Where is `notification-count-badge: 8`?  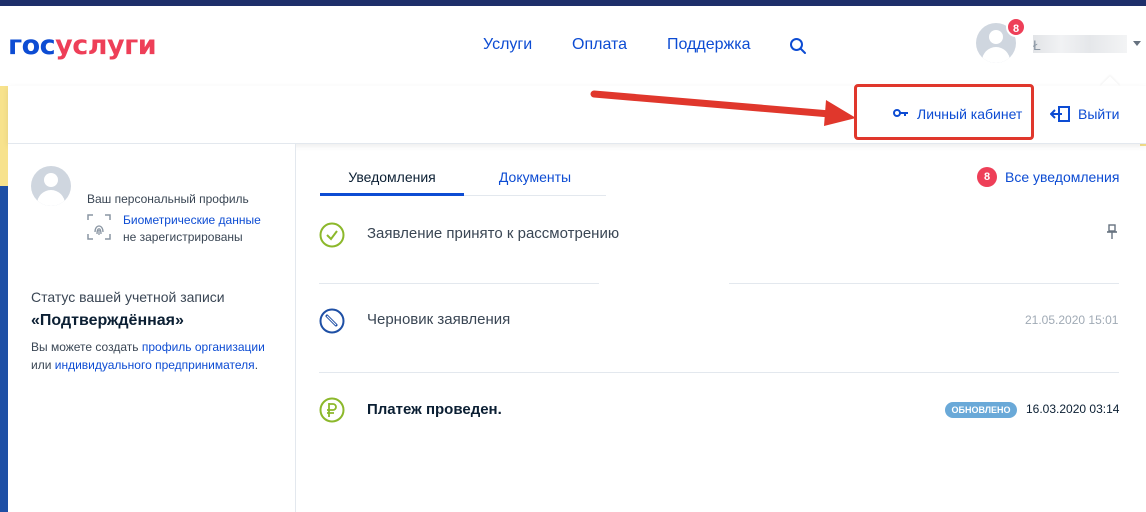 notification-count-badge: 8 is located at coordinates (1016, 27).